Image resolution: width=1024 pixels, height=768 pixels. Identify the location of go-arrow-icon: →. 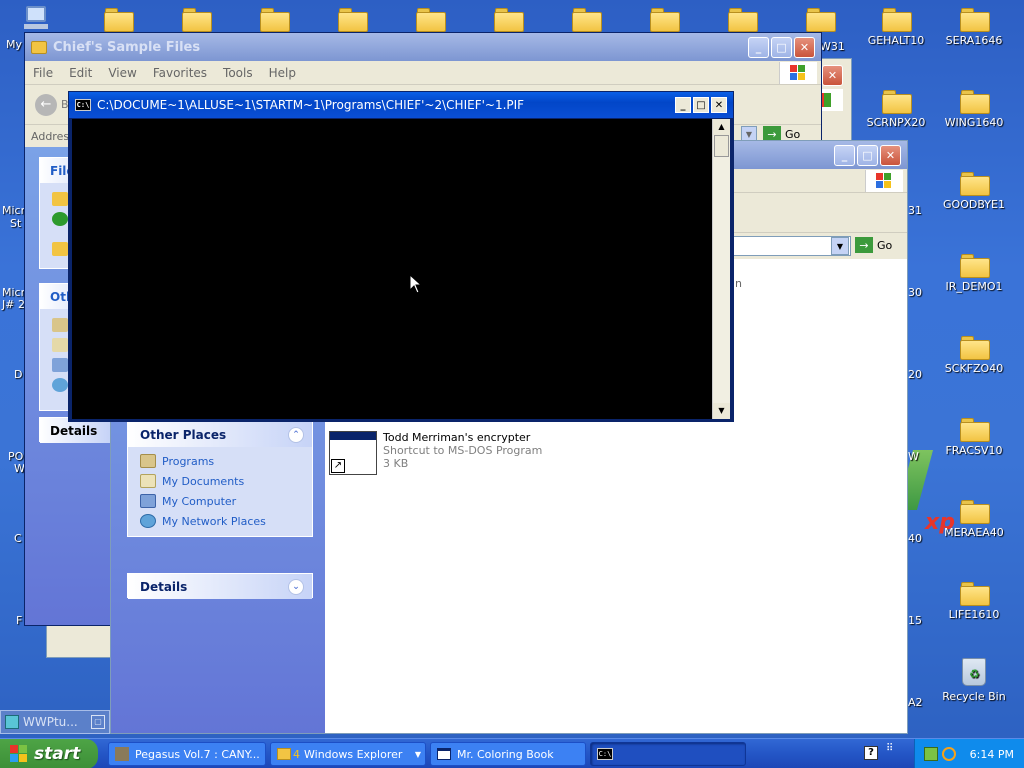
(864, 245).